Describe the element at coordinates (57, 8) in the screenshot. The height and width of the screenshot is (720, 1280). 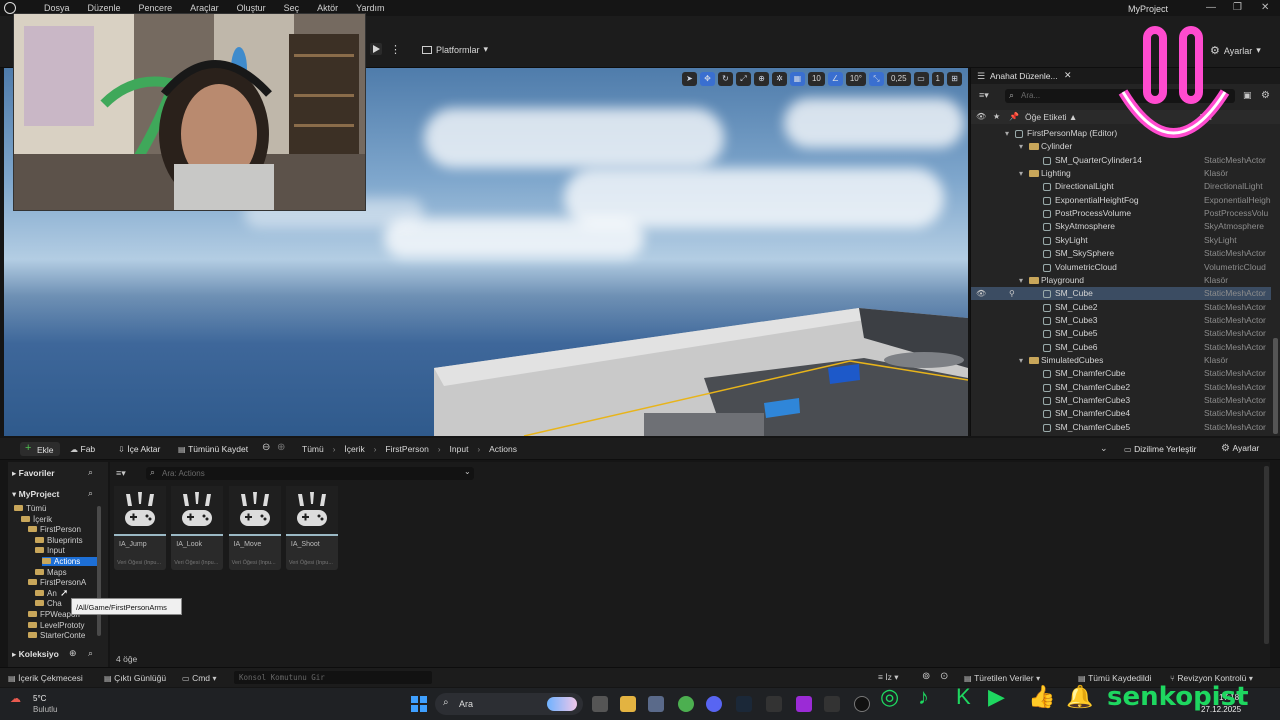
I see `menu-item: Dosya` at that location.